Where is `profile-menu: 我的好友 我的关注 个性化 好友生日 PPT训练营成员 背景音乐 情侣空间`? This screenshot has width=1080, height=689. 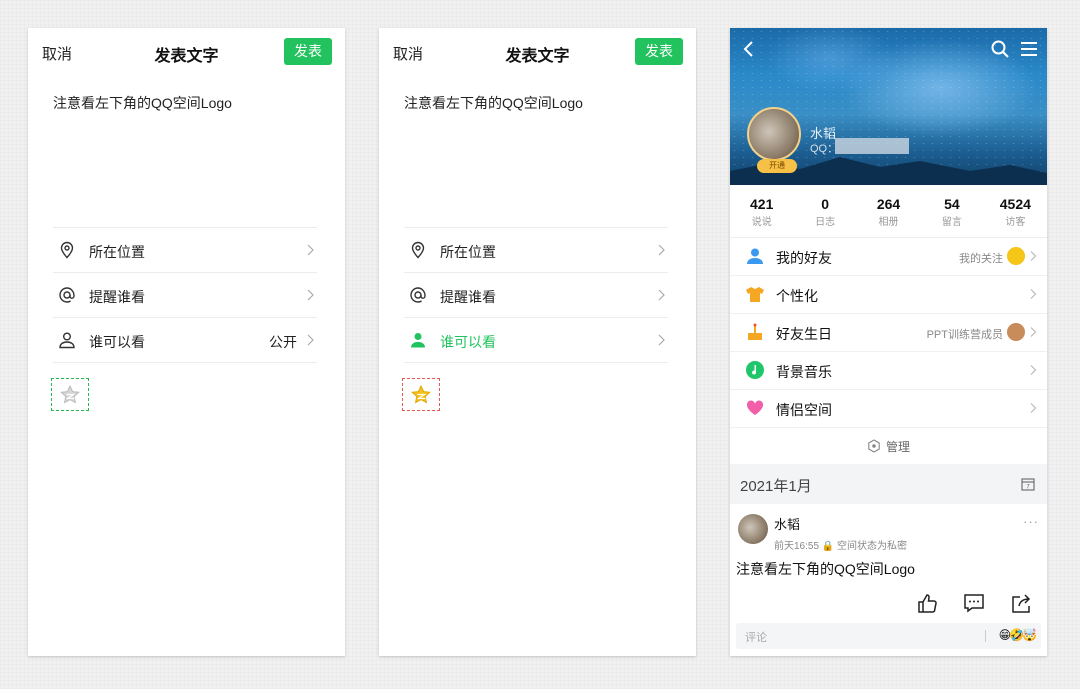 profile-menu: 我的好友 我的关注 个性化 好友生日 PPT训练营成员 背景音乐 情侣空间 is located at coordinates (888, 333).